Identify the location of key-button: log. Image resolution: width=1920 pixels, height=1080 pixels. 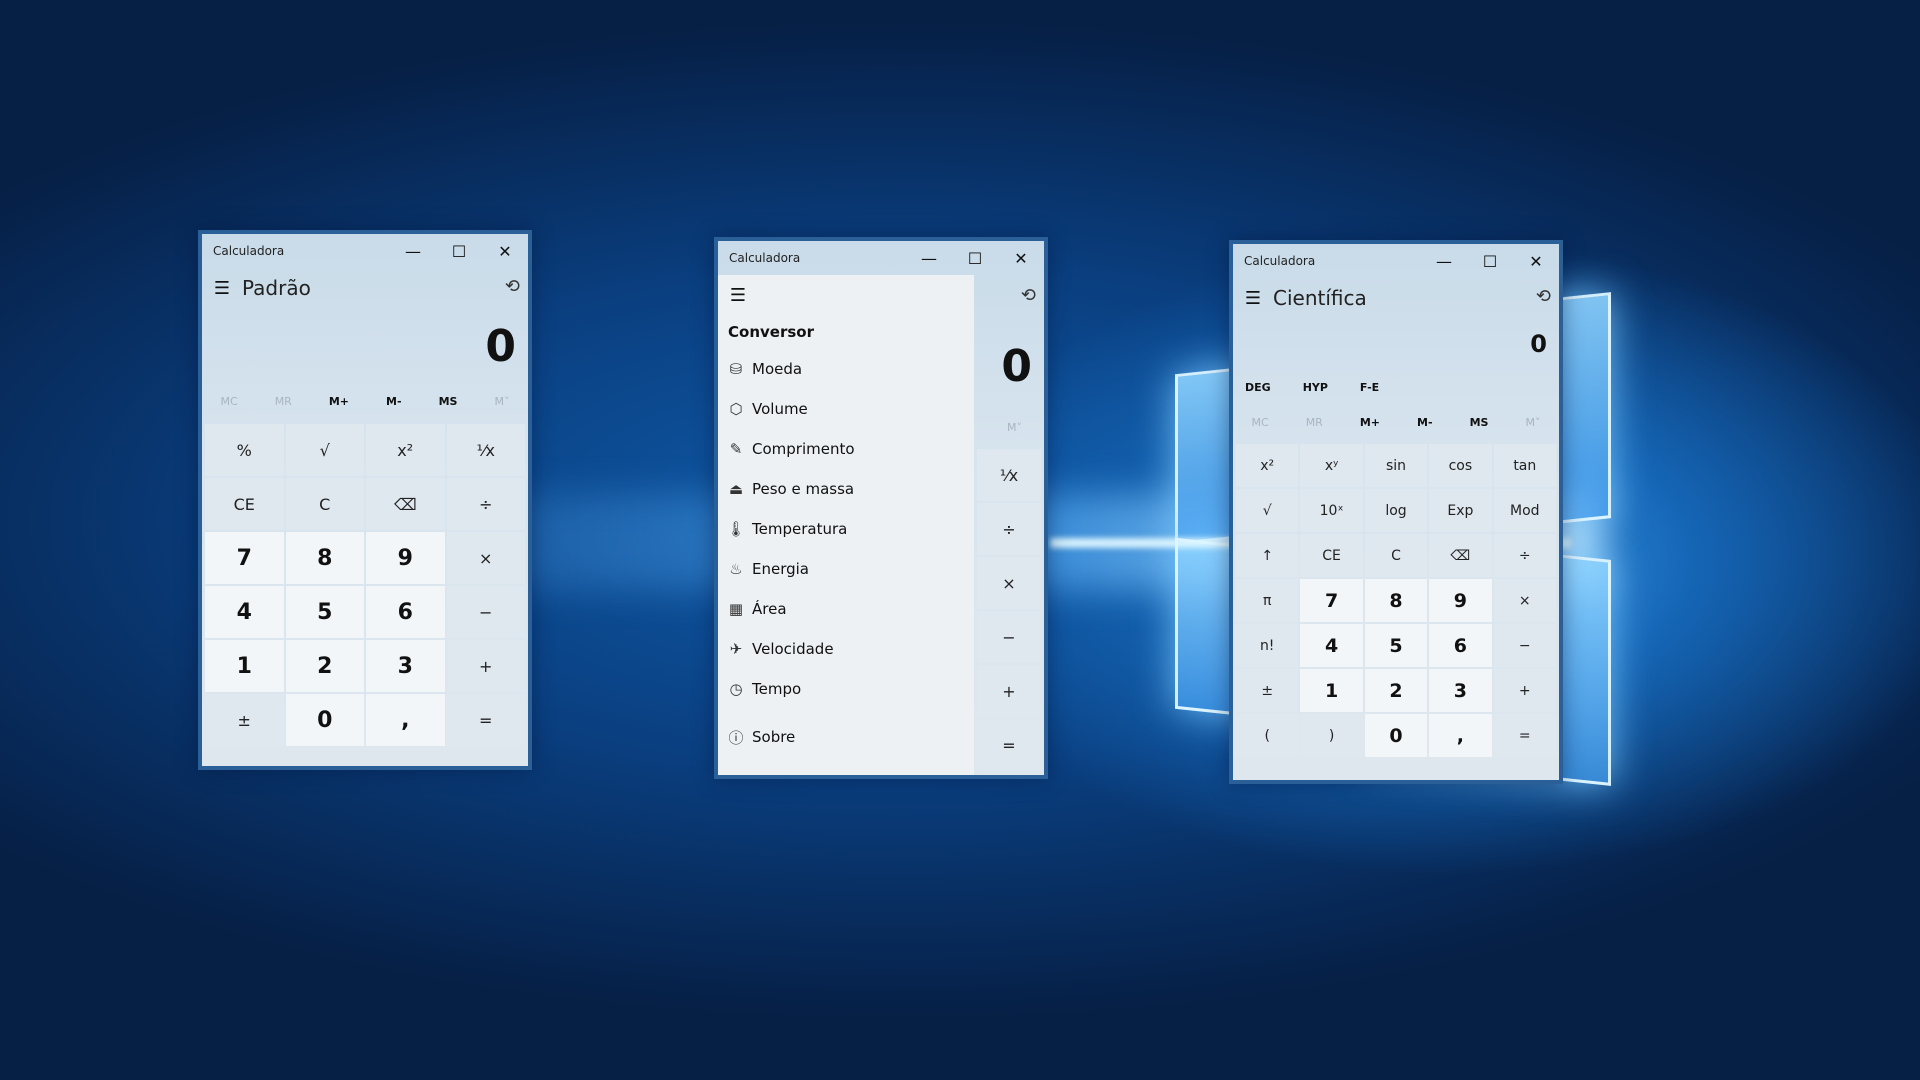
(1396, 510).